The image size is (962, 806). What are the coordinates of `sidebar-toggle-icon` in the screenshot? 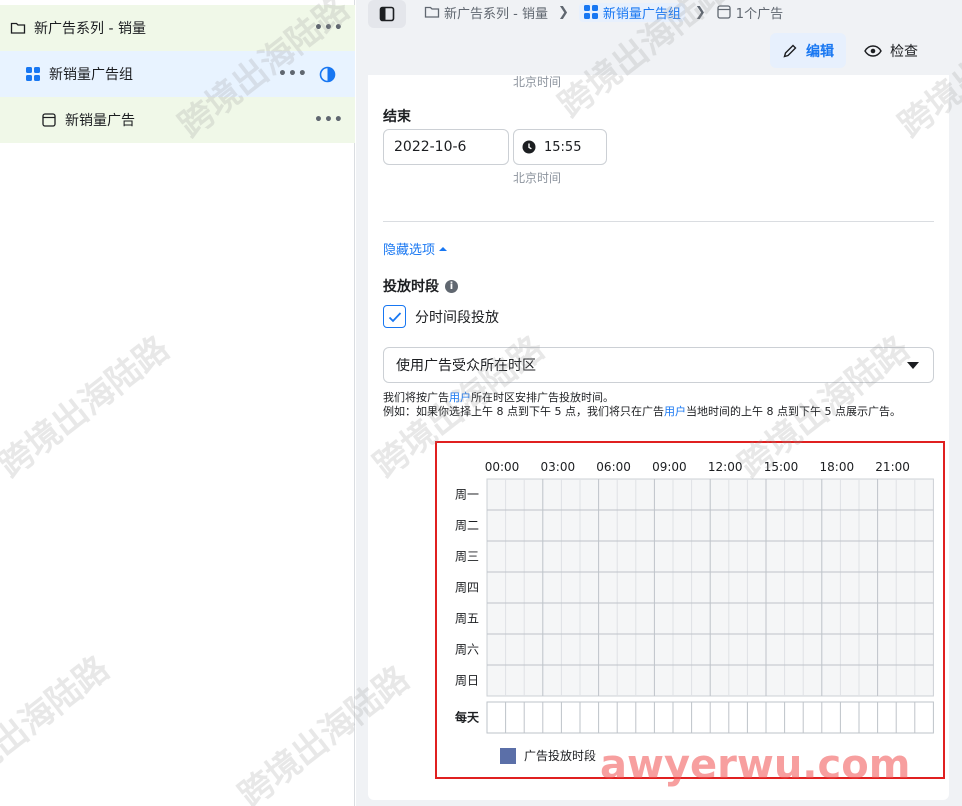 It's located at (387, 14).